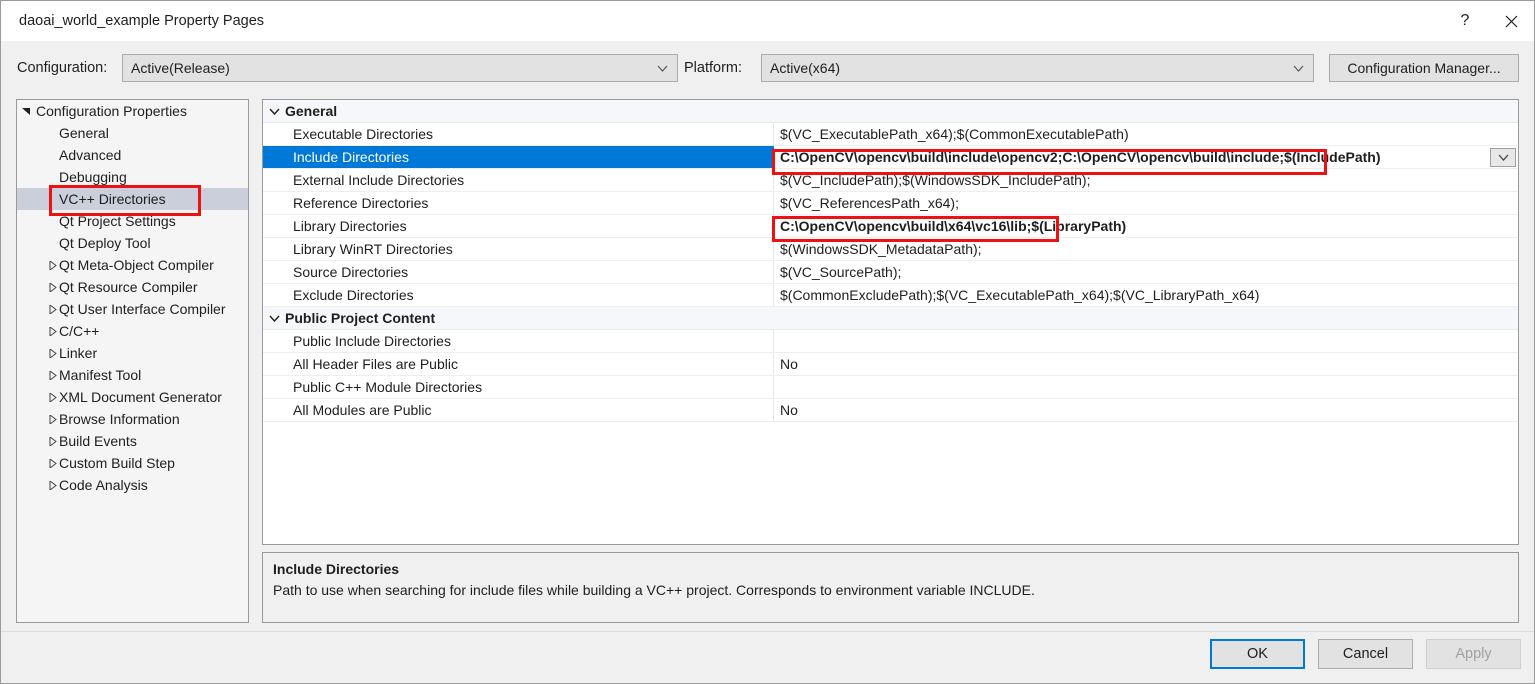 Image resolution: width=1535 pixels, height=684 pixels. Describe the element at coordinates (132, 155) in the screenshot. I see `sidebar-item-advanced: Advanced` at that location.